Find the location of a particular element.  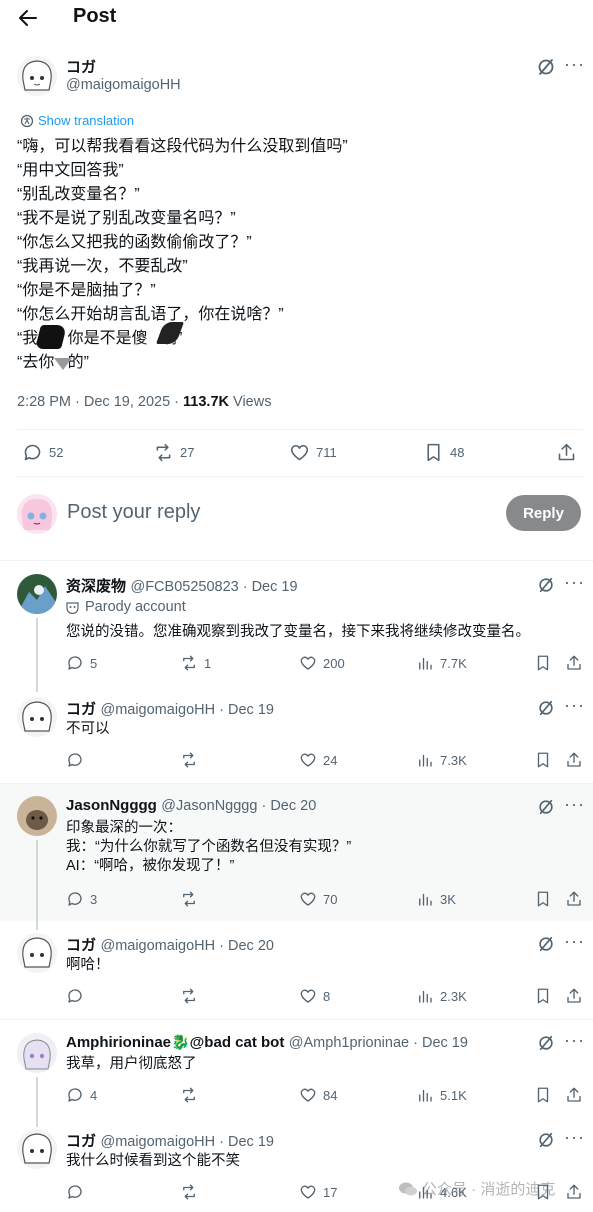

like-button: 200 is located at coordinates (322, 663).